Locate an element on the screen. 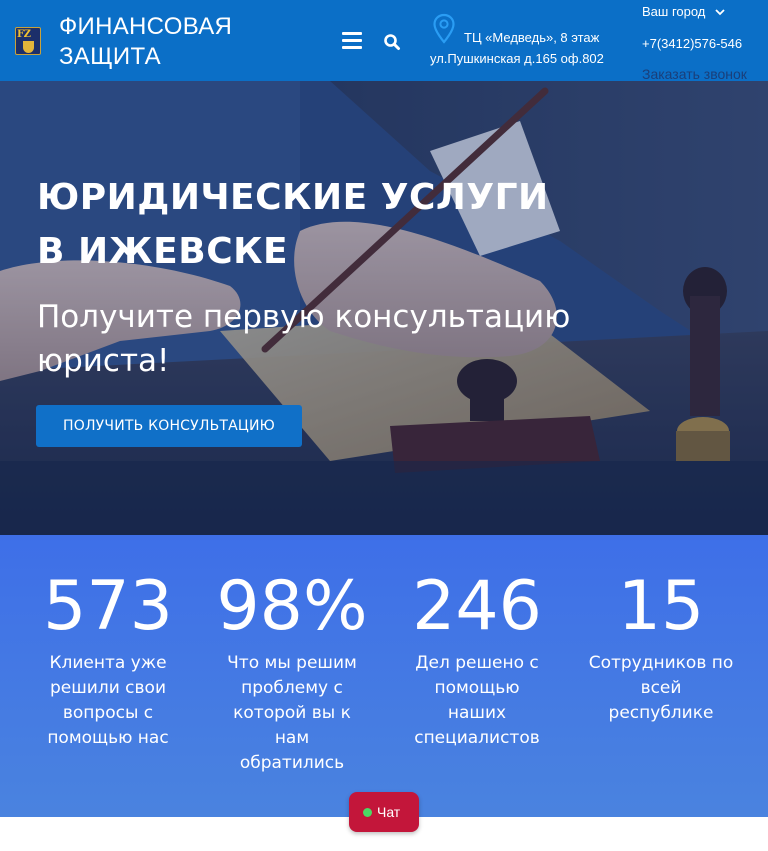 Image resolution: width=768 pixels, height=851 pixels. brand-name: ФИНАНСОВАЯ ЗАЩИТА is located at coordinates (145, 42).